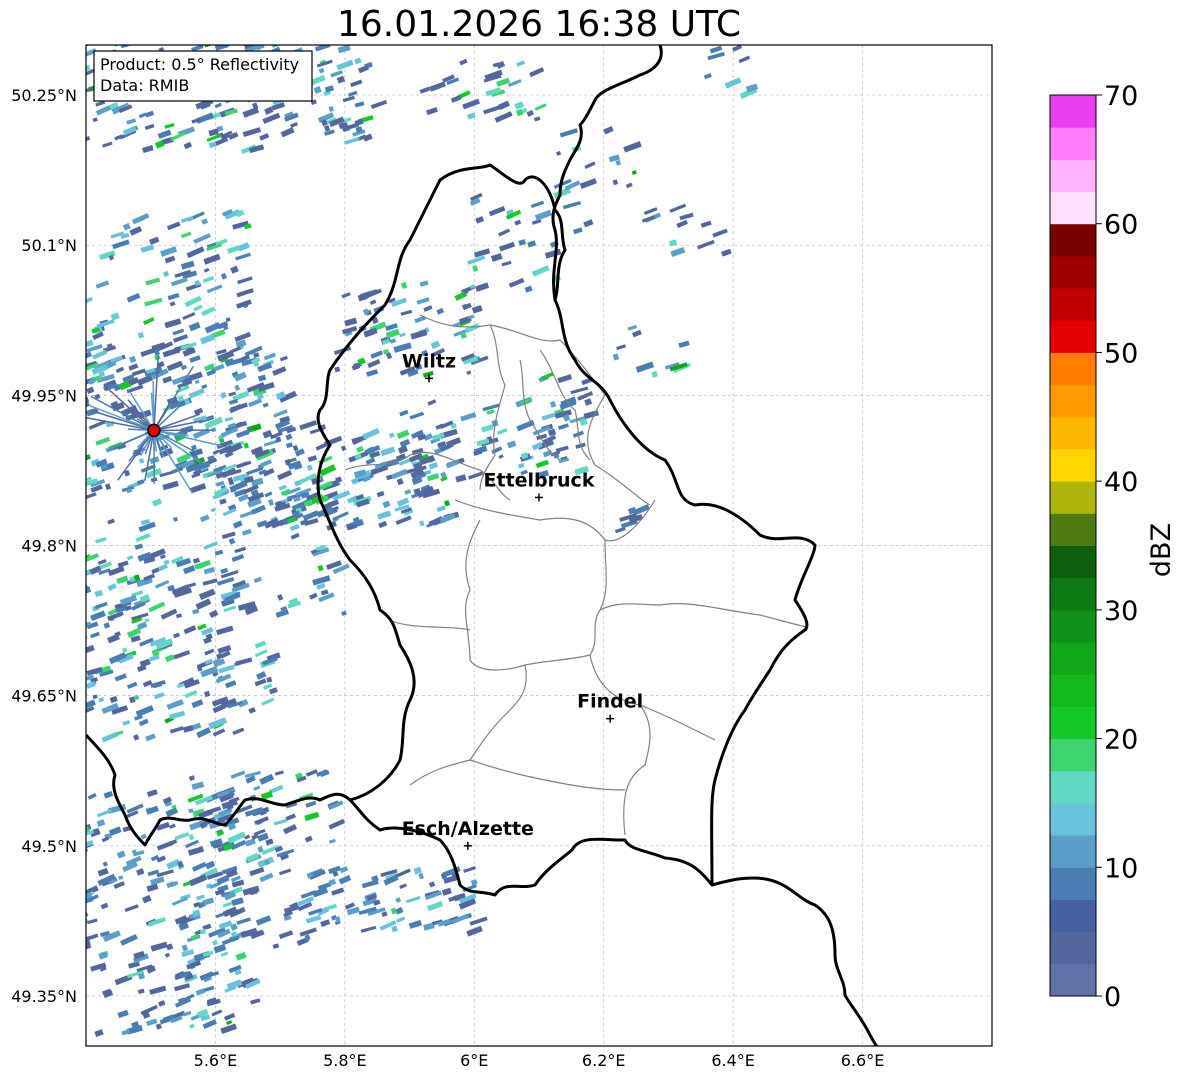  I want to click on colorbar-frame, so click(1073, 545).